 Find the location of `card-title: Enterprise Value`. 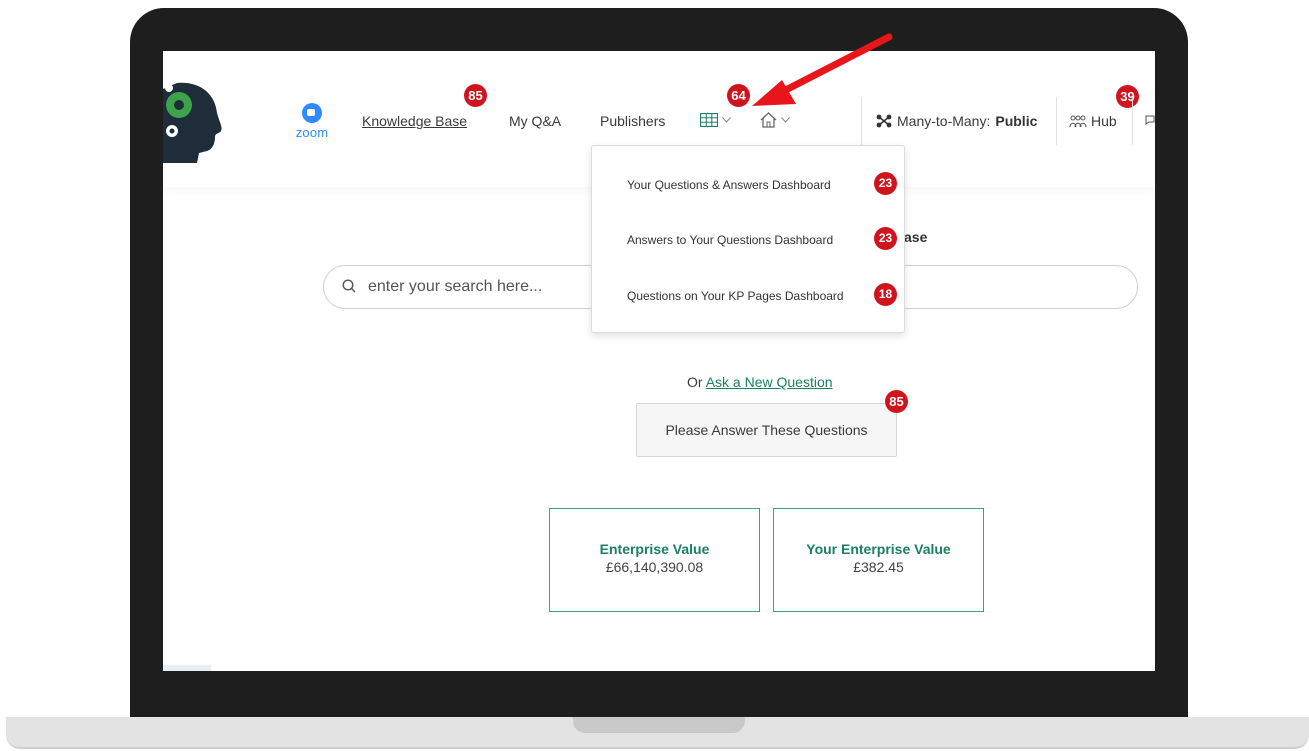

card-title: Enterprise Value is located at coordinates (654, 549).